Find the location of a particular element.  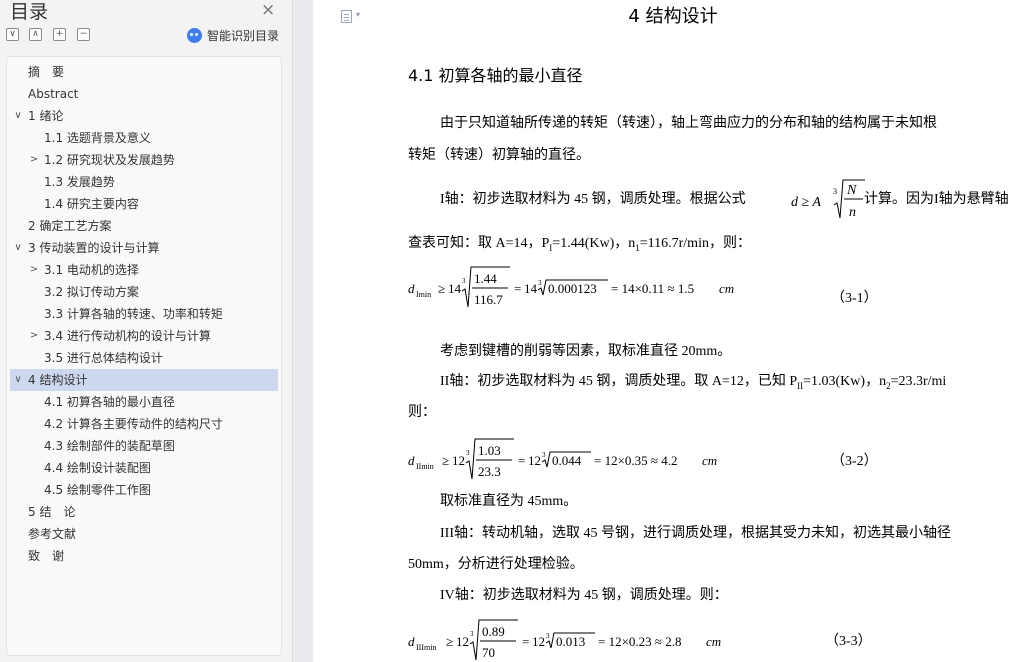

toc-item: 1.3 发展趋势 is located at coordinates (144, 182).